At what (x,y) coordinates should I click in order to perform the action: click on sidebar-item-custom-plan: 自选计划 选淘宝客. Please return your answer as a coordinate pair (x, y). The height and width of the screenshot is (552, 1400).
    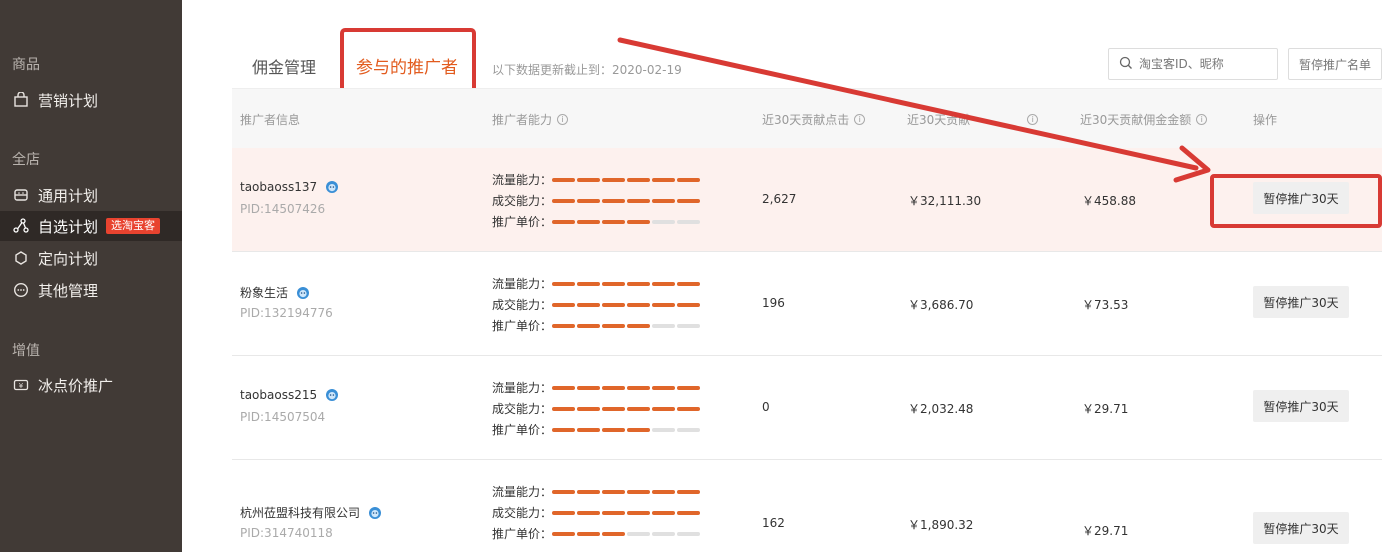
    Looking at the image, I should click on (91, 226).